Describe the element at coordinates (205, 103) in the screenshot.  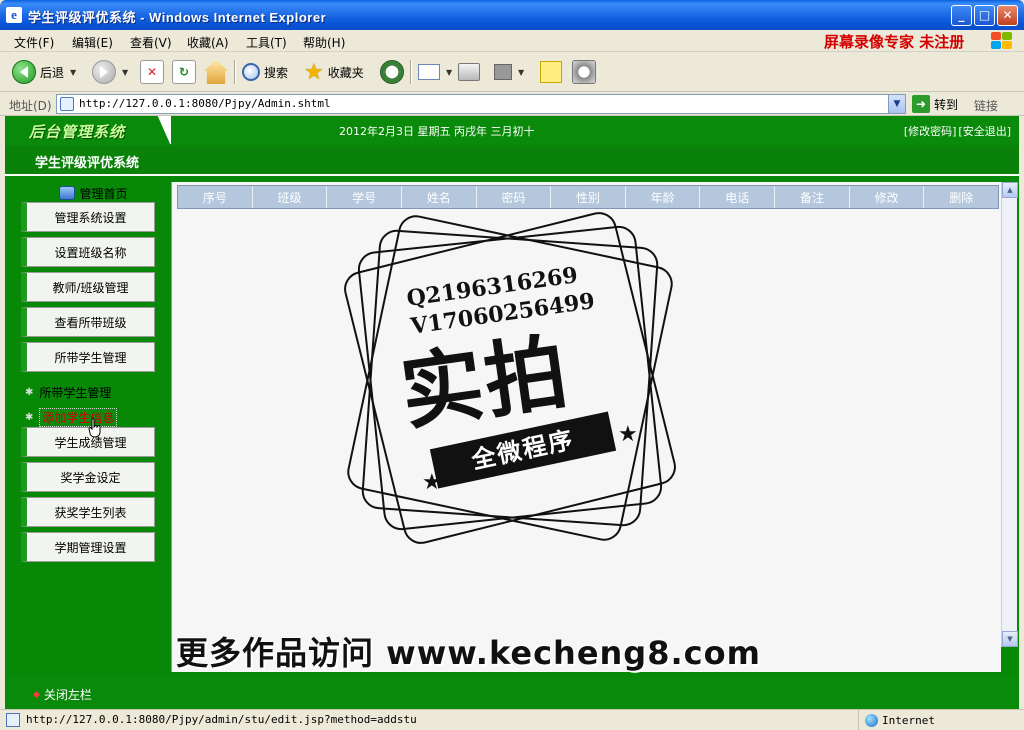
I see `address-url: http://127.0.0.1:8080/Pjpy/Admin.shtml` at that location.